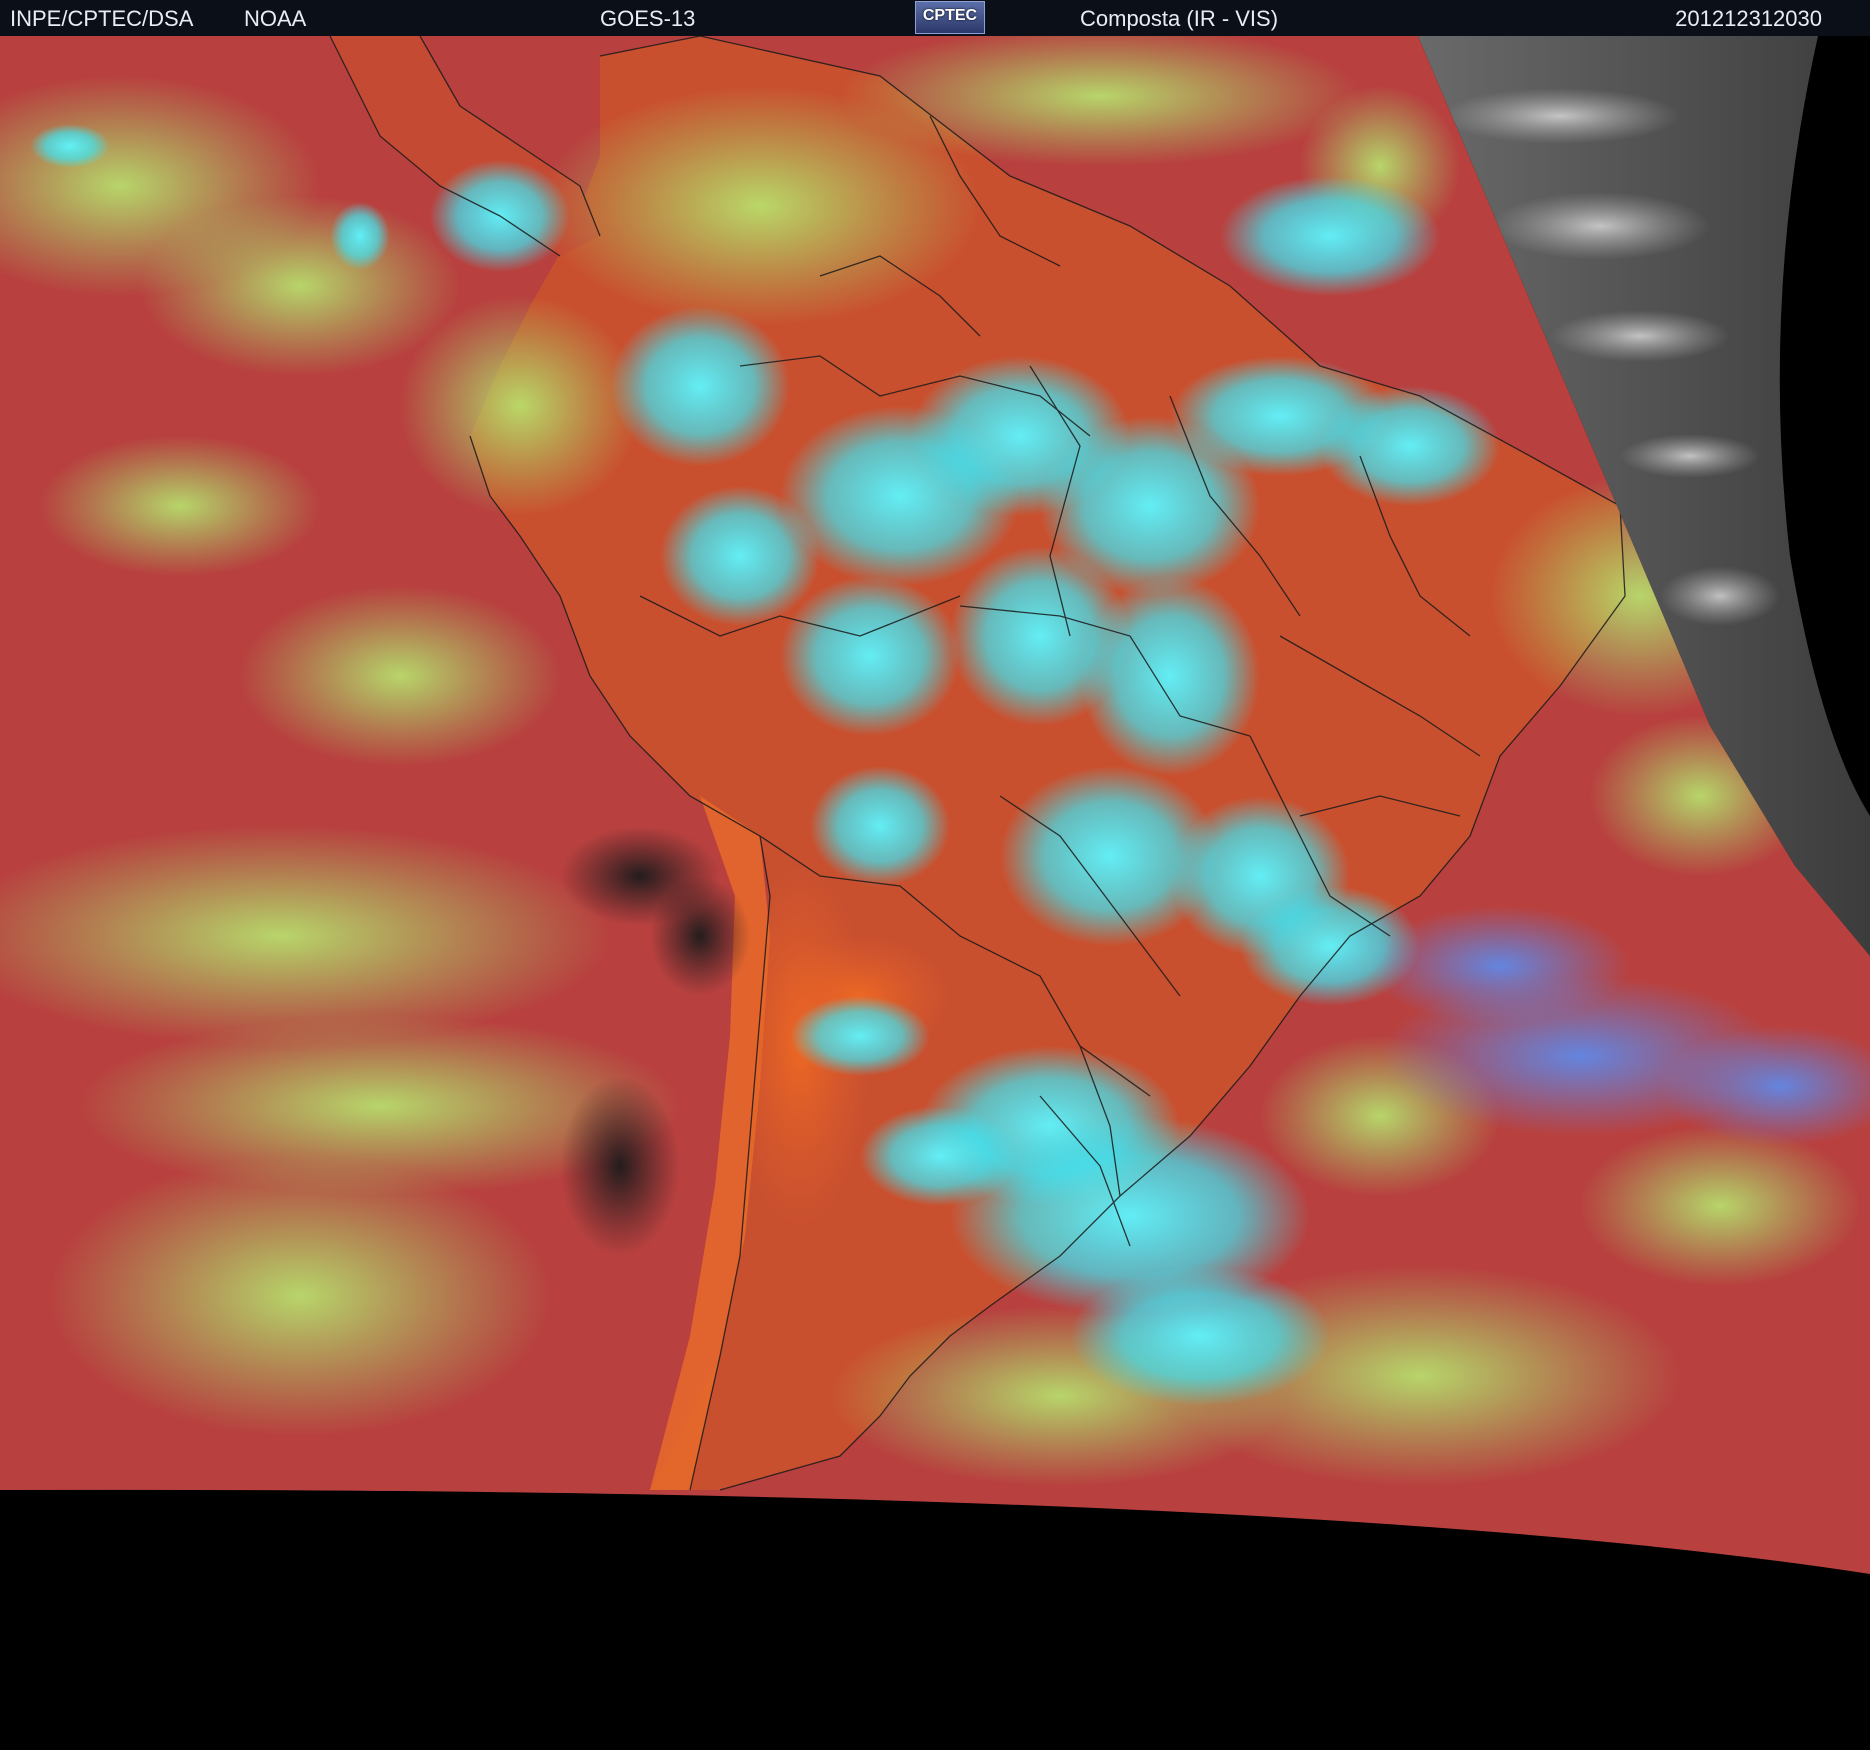 The height and width of the screenshot is (1750, 1870). I want to click on partner-label: NOAA, so click(275, 18).